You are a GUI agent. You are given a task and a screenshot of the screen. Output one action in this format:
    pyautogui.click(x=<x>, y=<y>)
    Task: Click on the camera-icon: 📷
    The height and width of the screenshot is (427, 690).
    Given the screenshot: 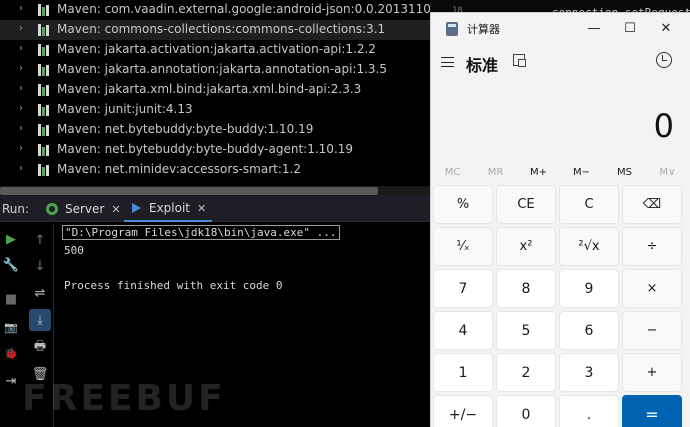 What is the action you would take?
    pyautogui.click(x=11, y=327)
    